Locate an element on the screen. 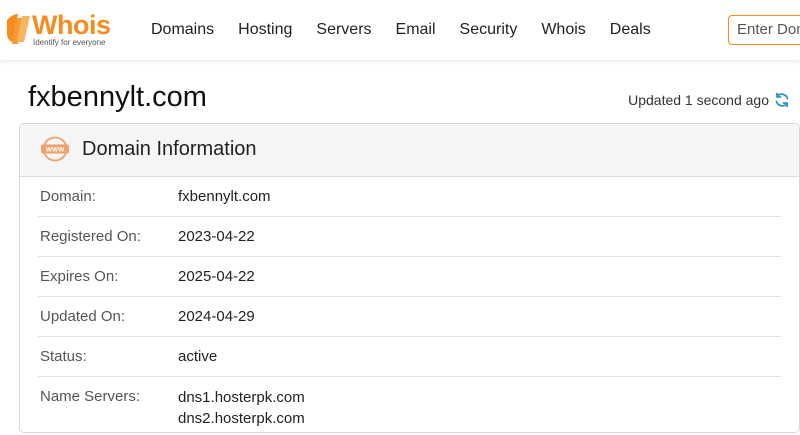 This screenshot has width=800, height=435. nav-whois: Whois is located at coordinates (563, 30).